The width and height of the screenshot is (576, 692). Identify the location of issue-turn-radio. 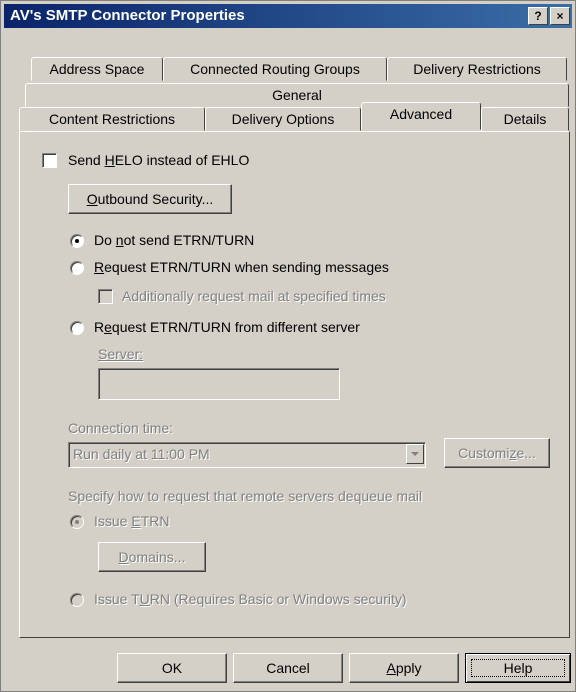
(77, 600).